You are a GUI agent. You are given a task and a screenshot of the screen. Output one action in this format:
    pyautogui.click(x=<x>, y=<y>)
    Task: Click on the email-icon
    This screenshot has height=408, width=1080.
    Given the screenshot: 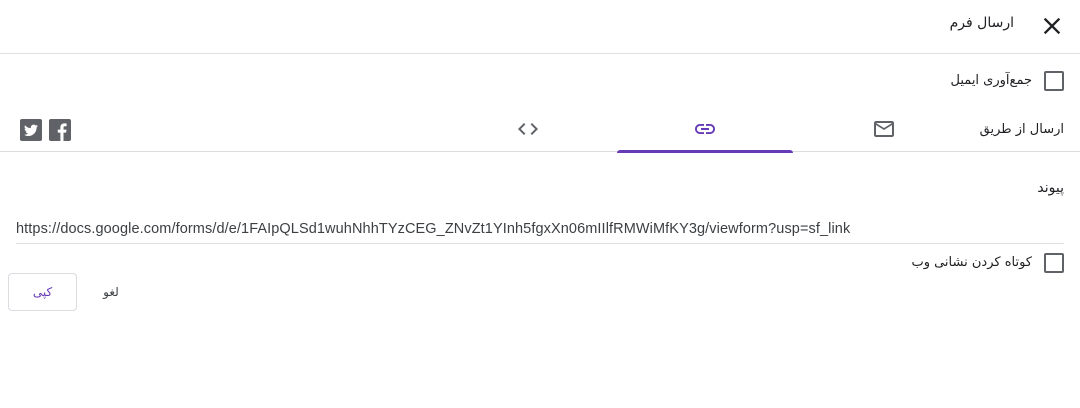 What is the action you would take?
    pyautogui.click(x=884, y=129)
    